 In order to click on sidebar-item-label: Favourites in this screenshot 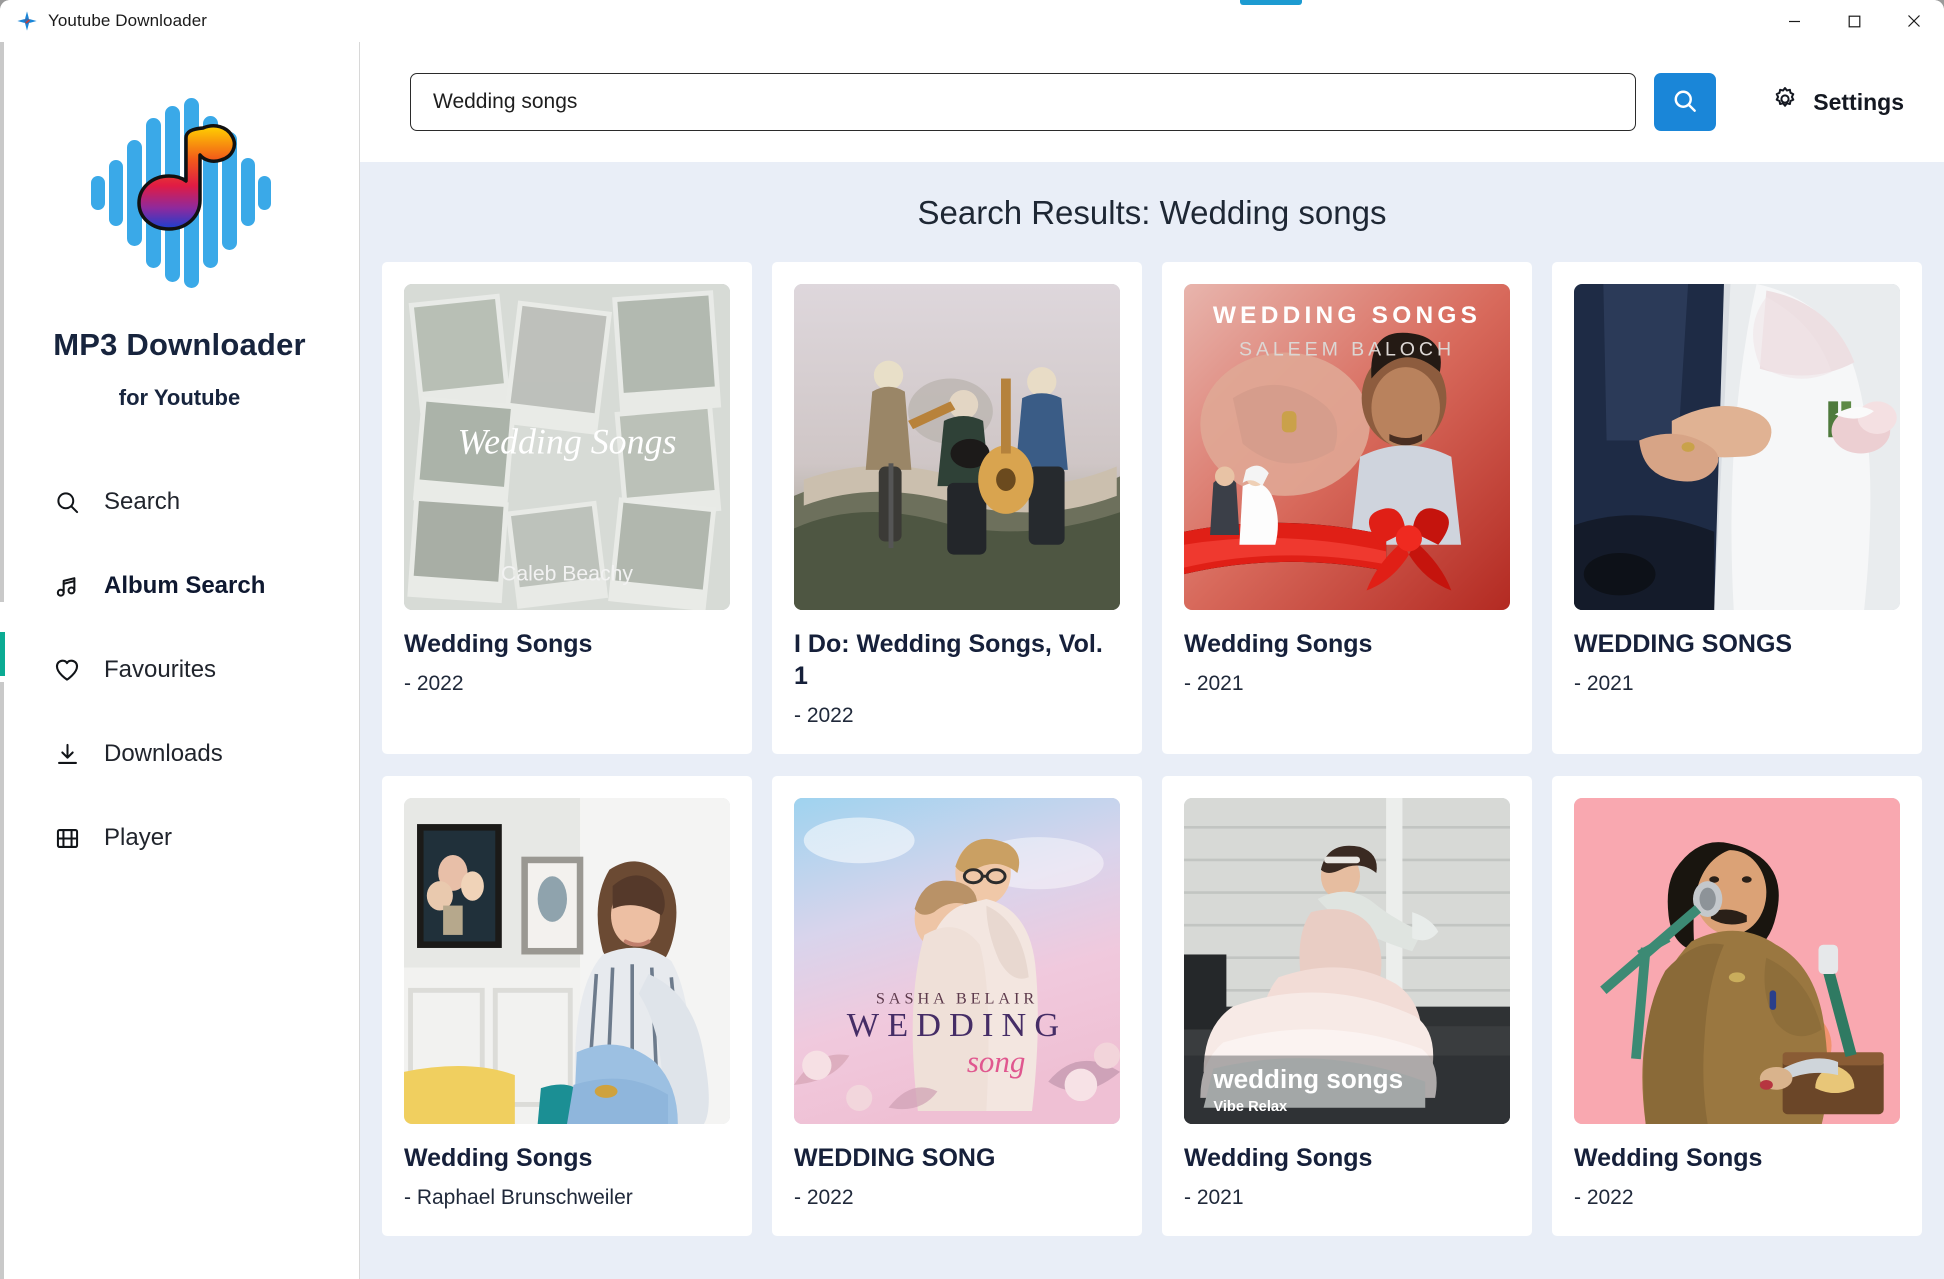, I will do `click(160, 669)`.